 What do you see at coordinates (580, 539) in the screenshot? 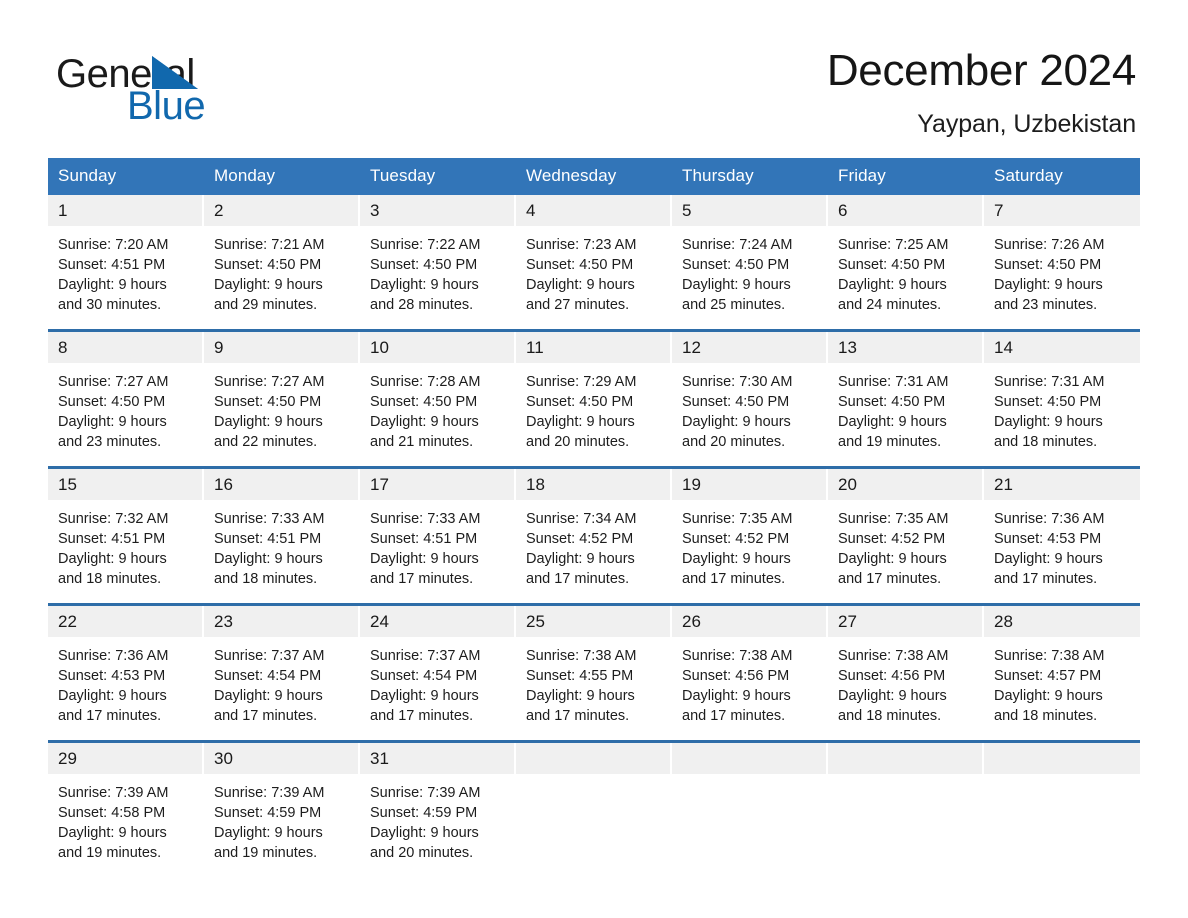
I see `day-sunset-text: Sunset: 4:52 PM` at bounding box center [580, 539].